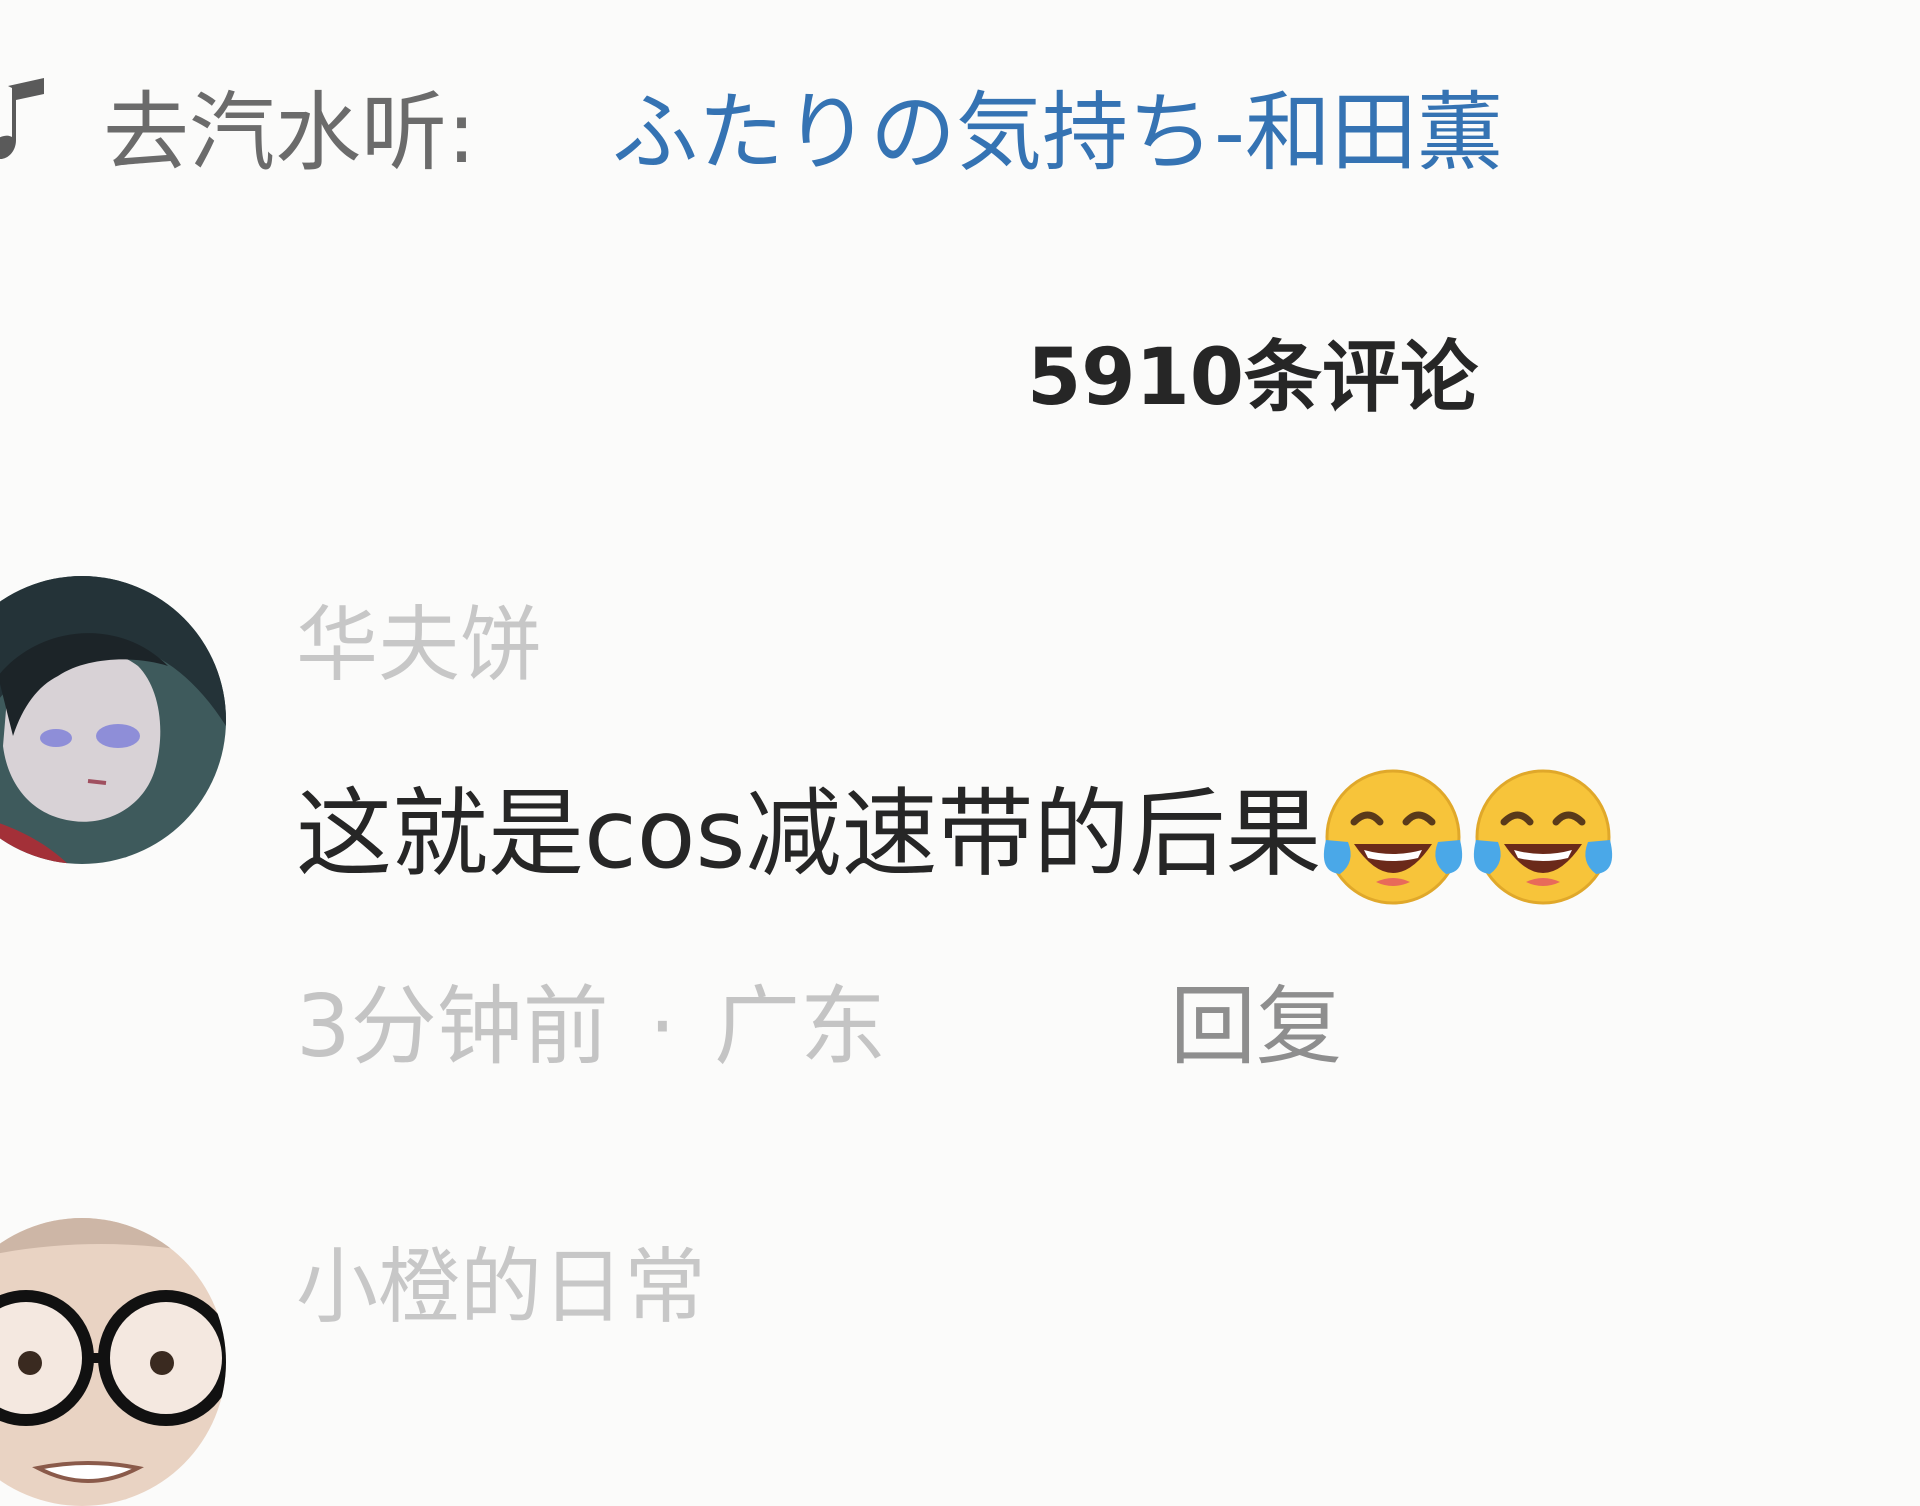 The height and width of the screenshot is (1506, 1920). What do you see at coordinates (25, 121) in the screenshot?
I see `music-note-icon` at bounding box center [25, 121].